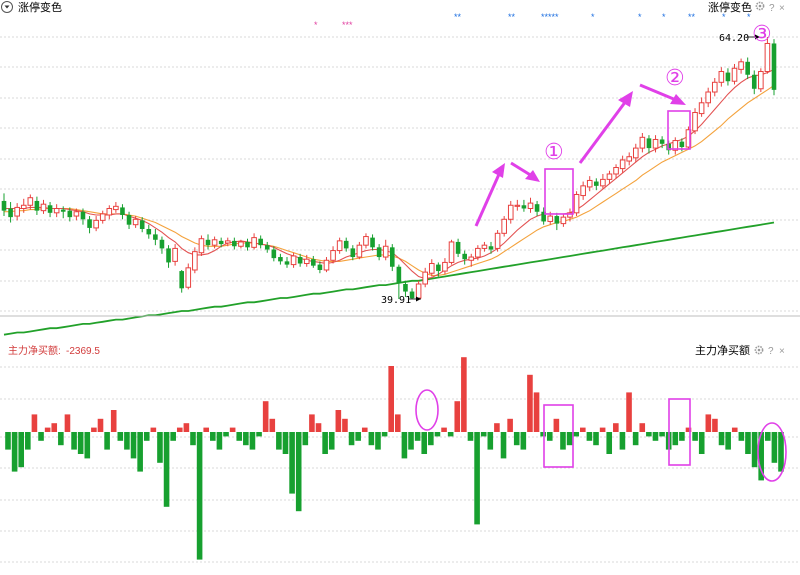 This screenshot has width=800, height=575. What do you see at coordinates (722, 350) in the screenshot?
I see `bottom-right-label: 主力净买额` at bounding box center [722, 350].